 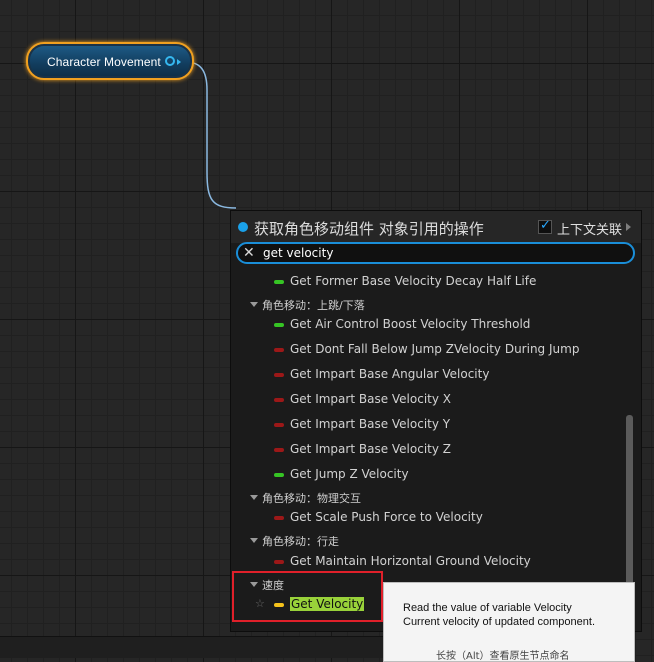 What do you see at coordinates (370, 448) in the screenshot?
I see `action-label: Get Impart Base Velocity Z` at bounding box center [370, 448].